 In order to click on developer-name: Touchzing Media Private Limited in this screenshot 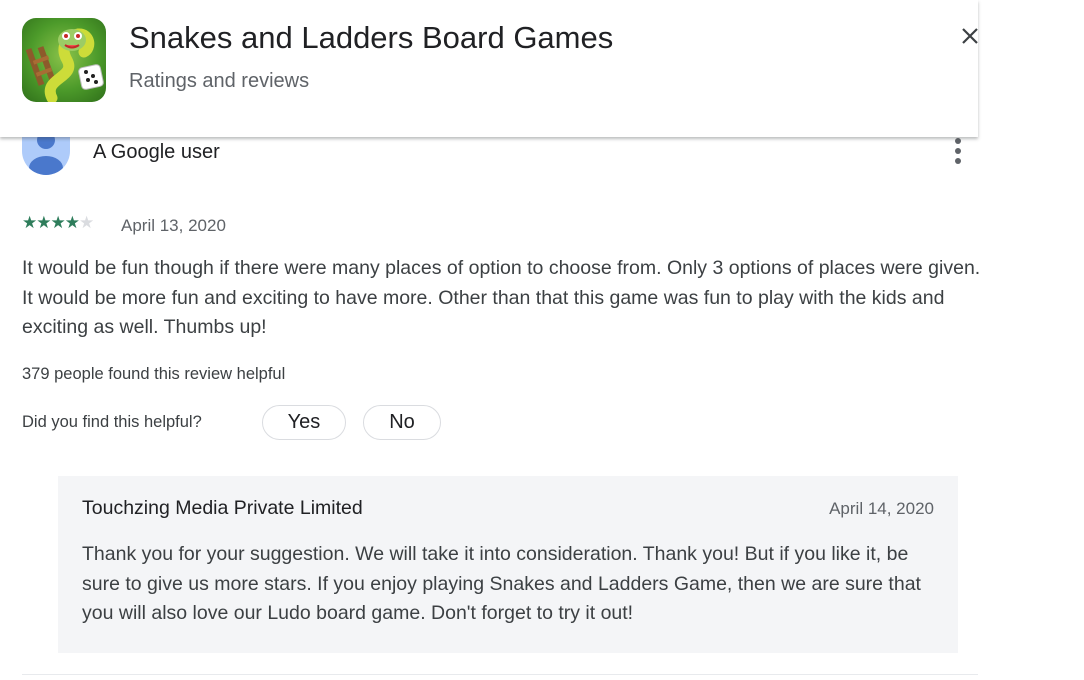, I will do `click(222, 508)`.